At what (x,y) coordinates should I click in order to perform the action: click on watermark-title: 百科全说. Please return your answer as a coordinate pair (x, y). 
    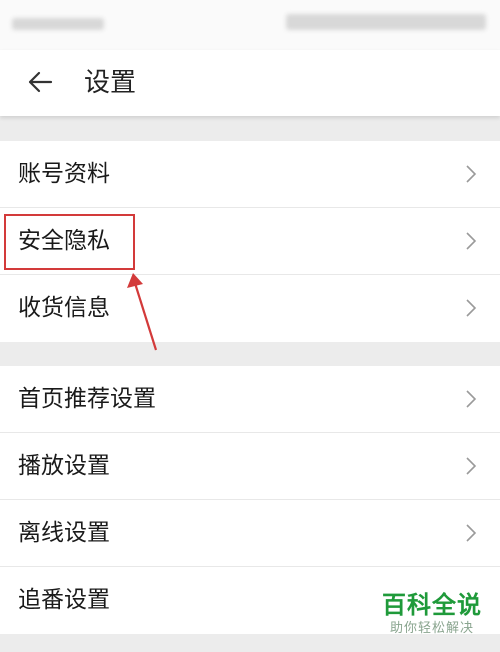
    Looking at the image, I should click on (432, 605).